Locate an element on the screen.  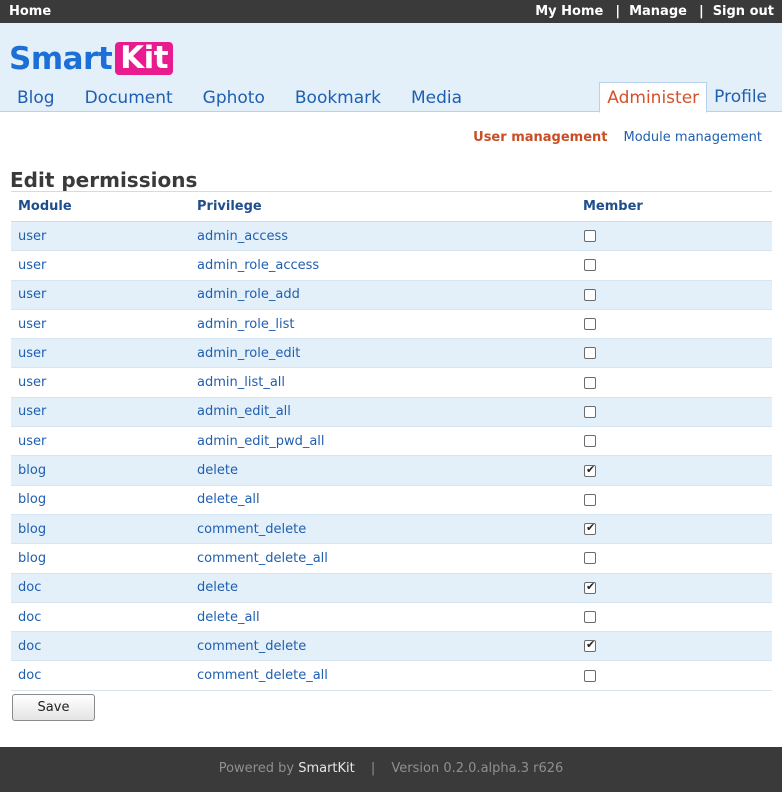
nav-gphoto: Gphoto is located at coordinates (230, 98).